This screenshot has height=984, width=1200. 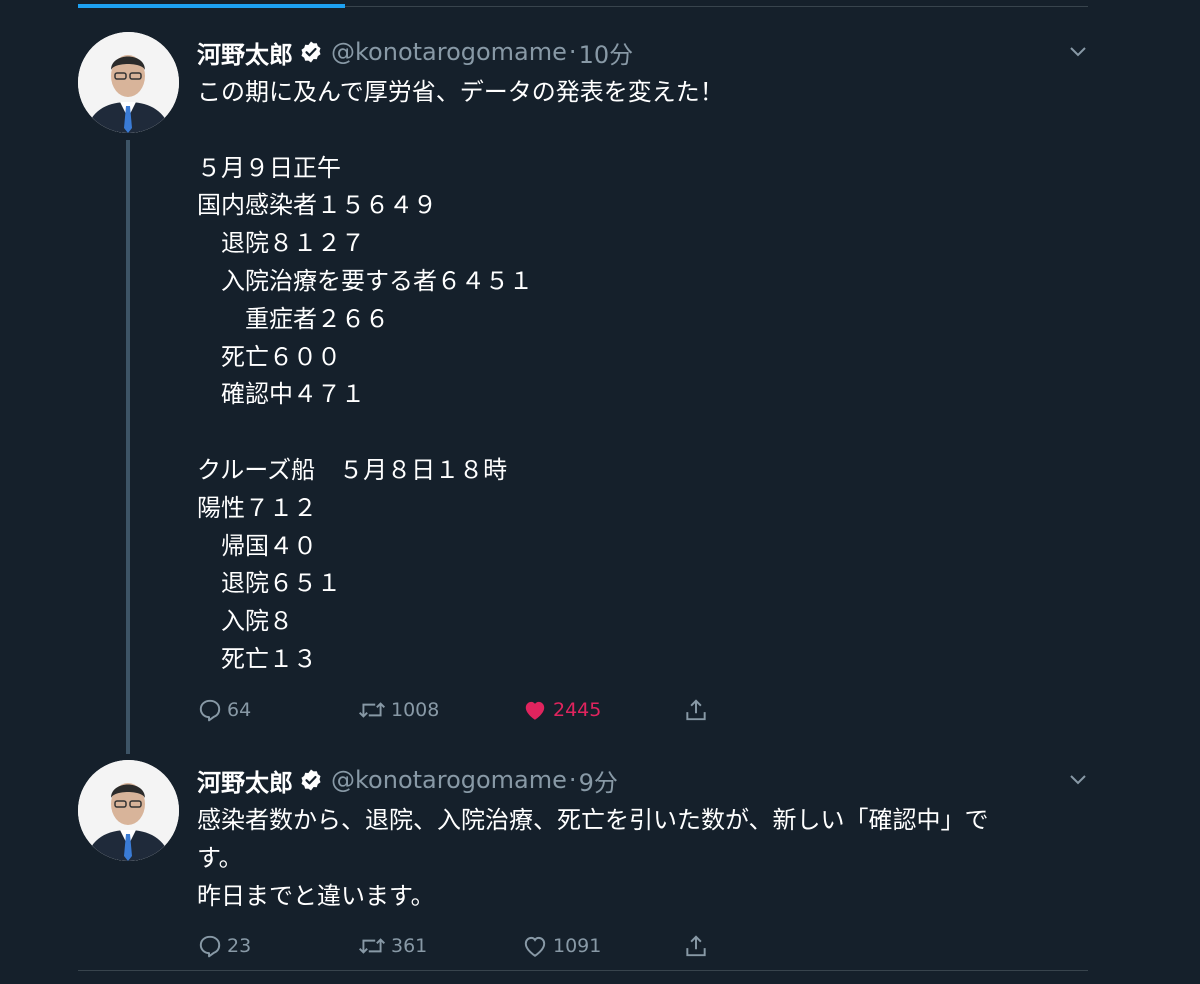 I want to click on retweet-button: 1008, so click(x=439, y=710).